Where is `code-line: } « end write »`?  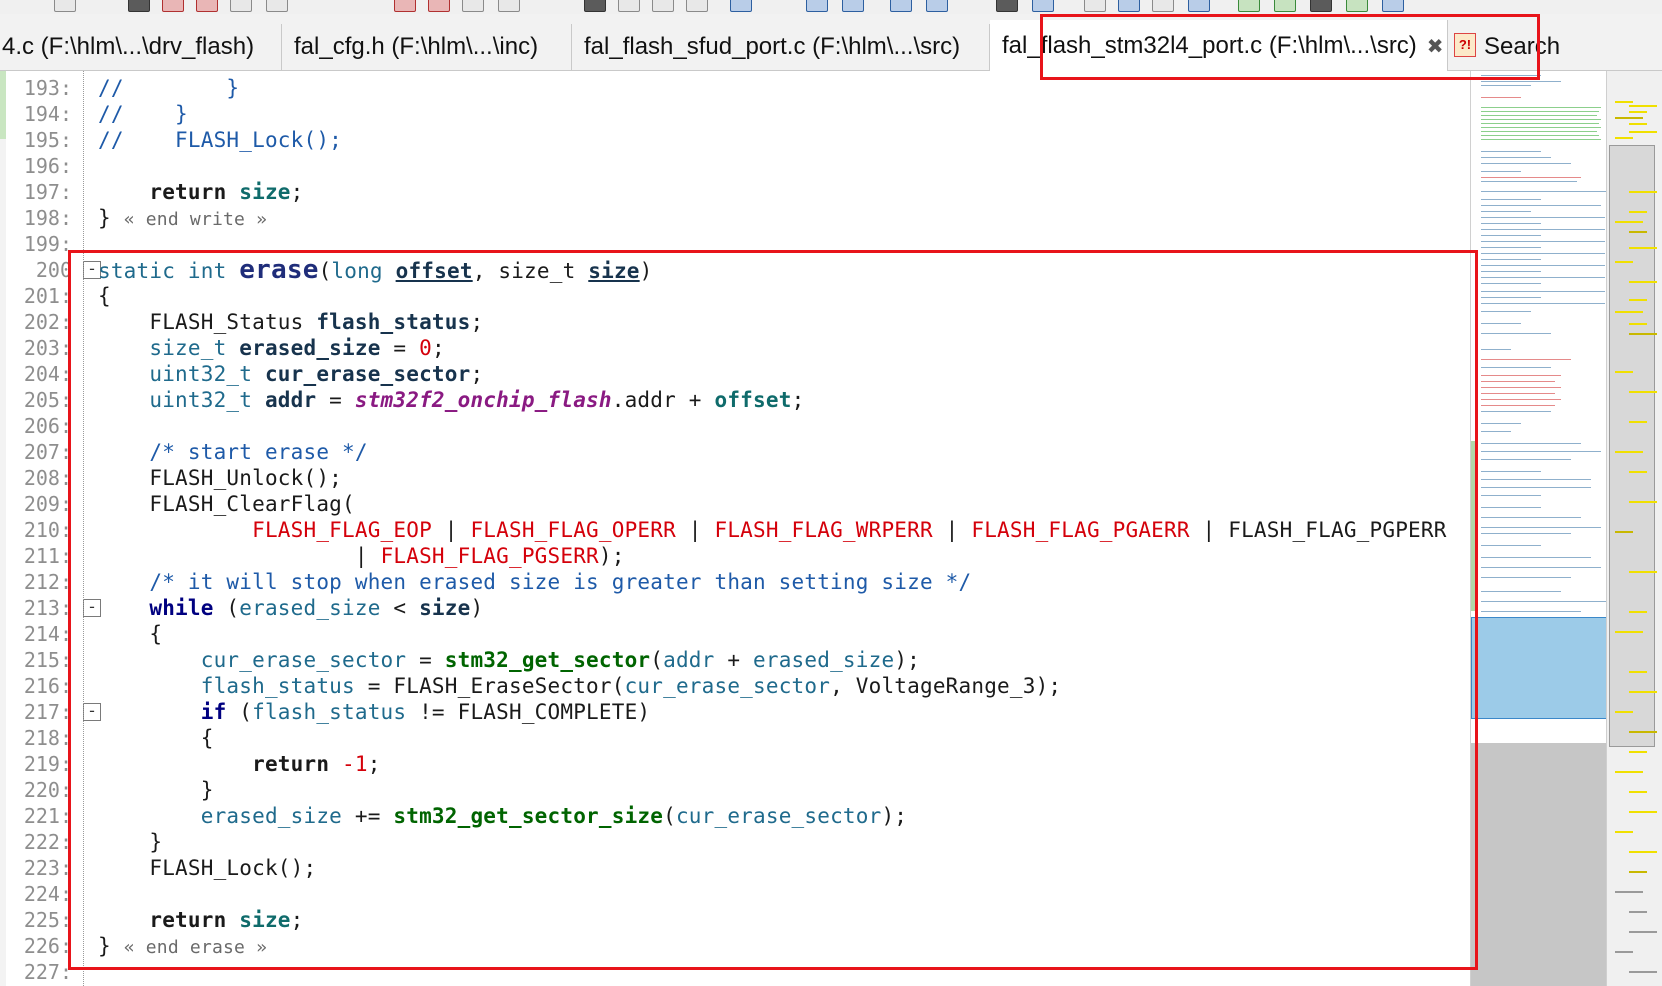
code-line: } « end write » is located at coordinates (182, 218).